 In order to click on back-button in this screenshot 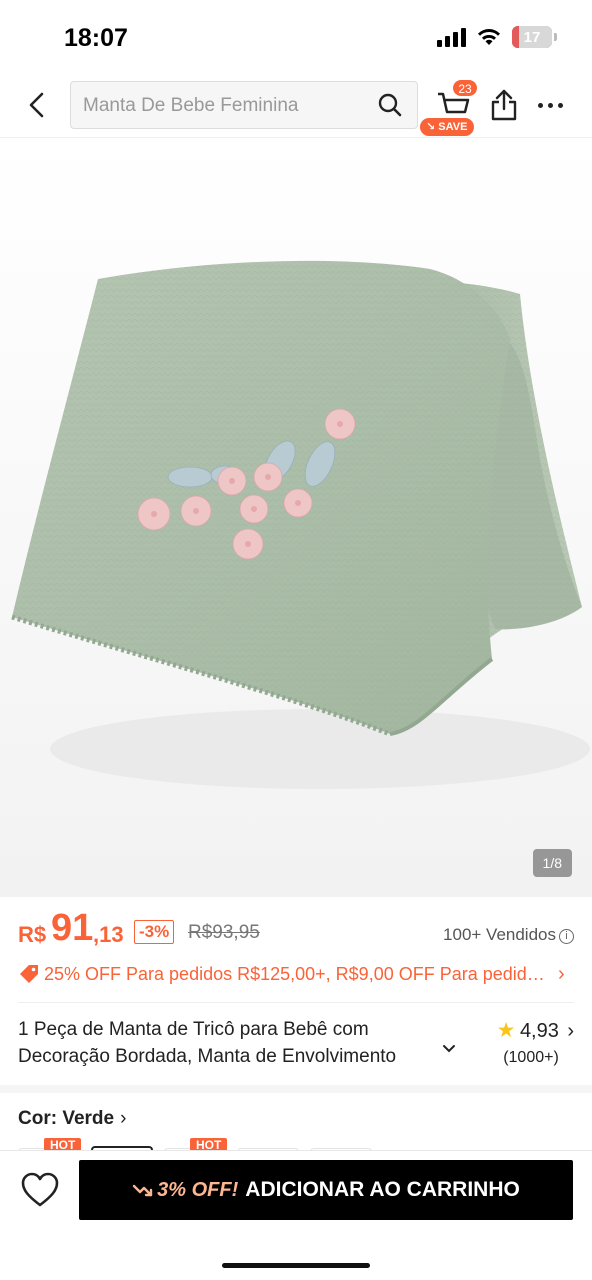, I will do `click(37, 105)`.